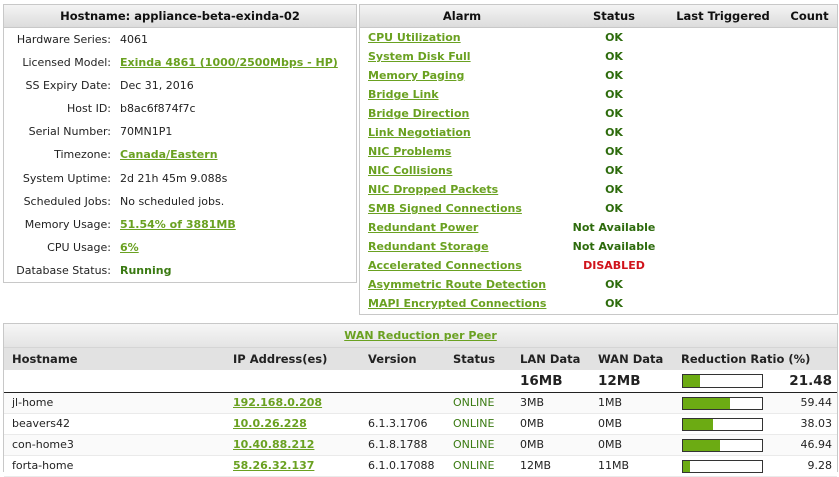 The image size is (839, 477). What do you see at coordinates (598, 151) in the screenshot?
I see `alarm-row: NIC Problems OK` at bounding box center [598, 151].